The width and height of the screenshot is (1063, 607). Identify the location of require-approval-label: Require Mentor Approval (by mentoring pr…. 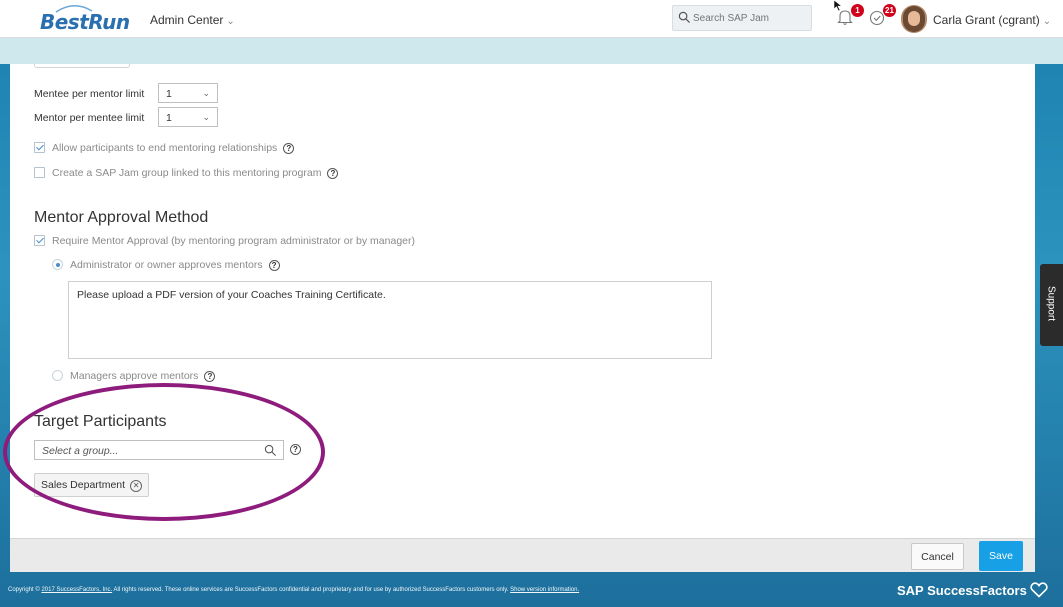
(233, 241).